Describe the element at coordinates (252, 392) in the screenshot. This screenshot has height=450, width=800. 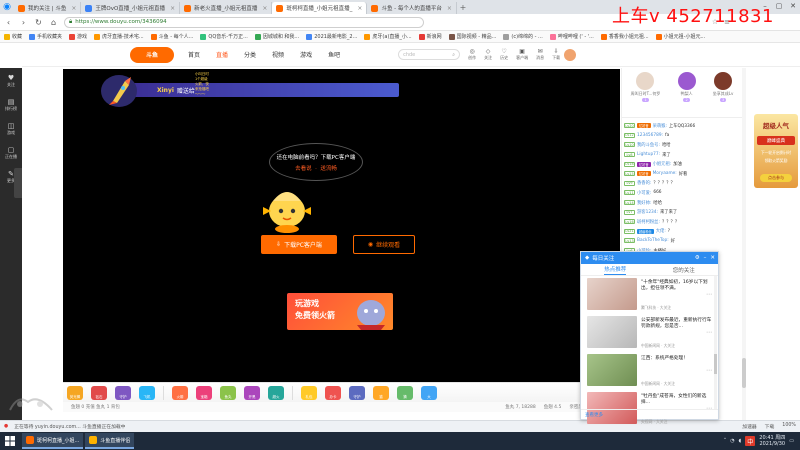
I see `gift-item: 开黑` at that location.